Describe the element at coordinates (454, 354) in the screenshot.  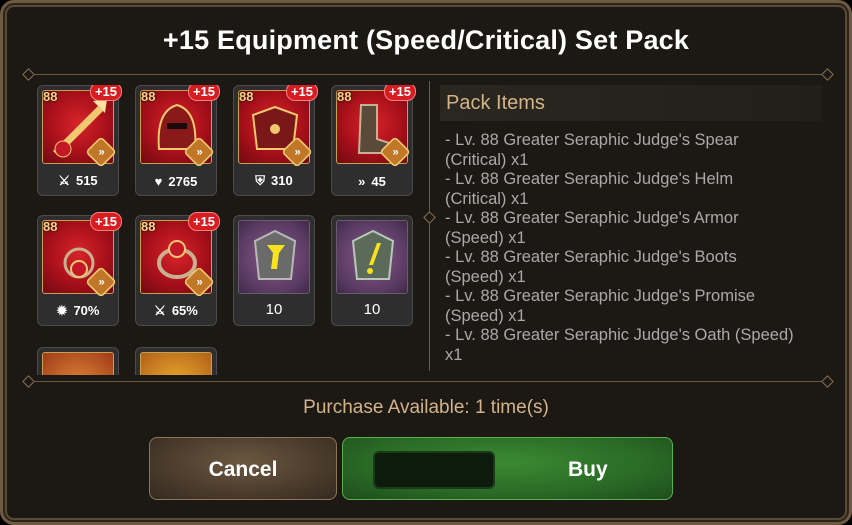
I see `pack-line: x1` at that location.